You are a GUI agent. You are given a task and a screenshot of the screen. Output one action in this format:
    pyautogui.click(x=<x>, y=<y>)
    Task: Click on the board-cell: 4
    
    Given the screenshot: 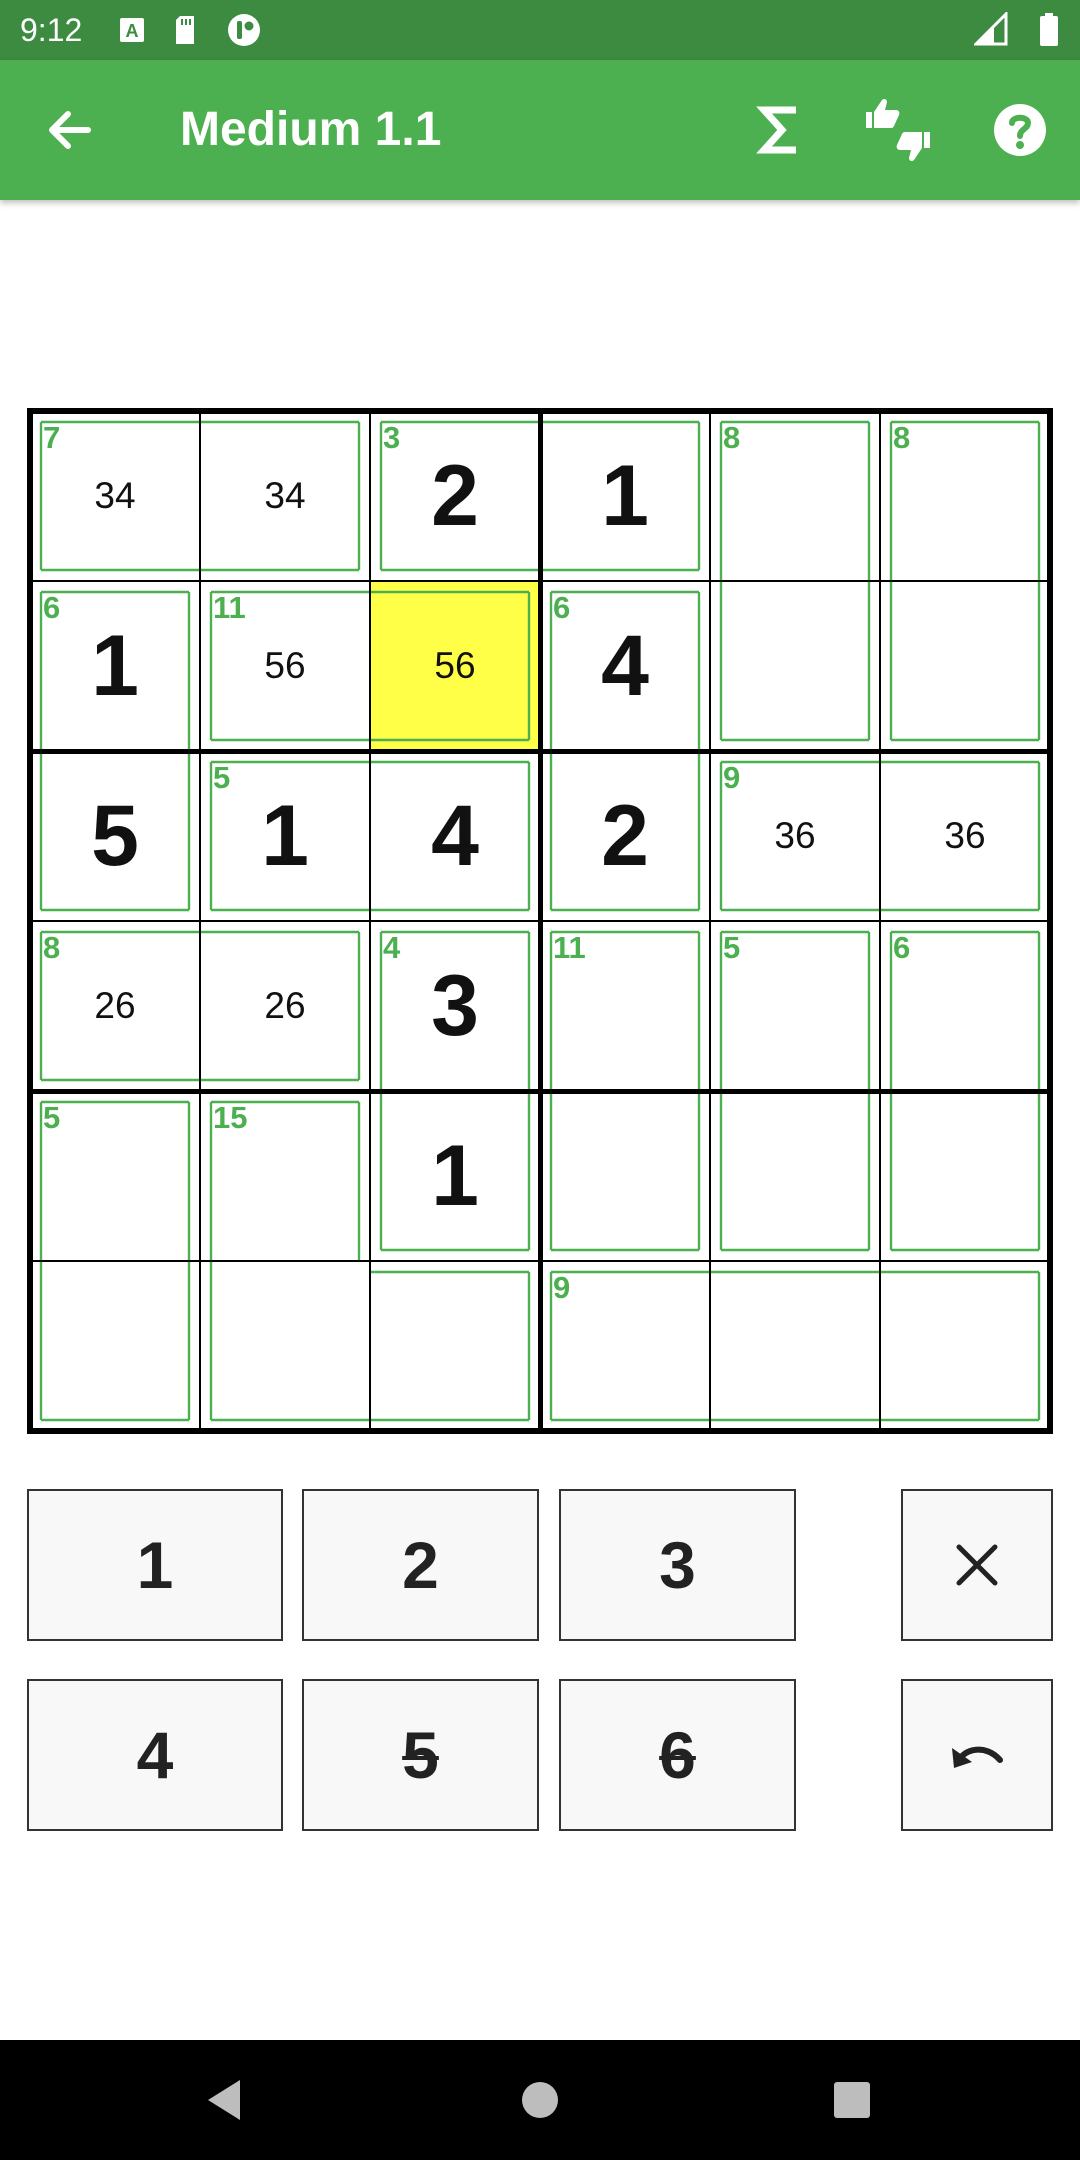 What is the action you would take?
    pyautogui.click(x=455, y=836)
    